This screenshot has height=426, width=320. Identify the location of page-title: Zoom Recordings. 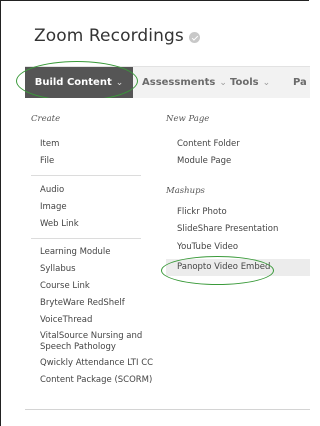
(109, 36).